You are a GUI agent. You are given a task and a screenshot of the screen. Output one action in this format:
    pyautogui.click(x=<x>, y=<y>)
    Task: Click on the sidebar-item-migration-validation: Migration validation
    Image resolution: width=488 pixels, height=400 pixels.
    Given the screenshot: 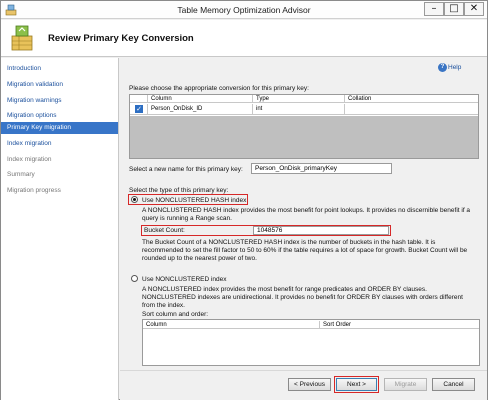 What is the action you would take?
    pyautogui.click(x=59, y=85)
    